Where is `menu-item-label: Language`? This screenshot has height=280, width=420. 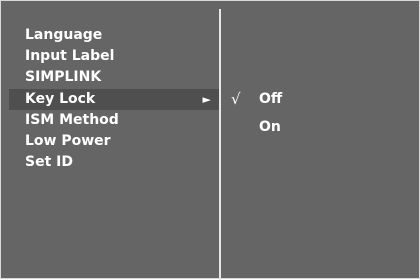
menu-item-label: Language is located at coordinates (64, 35).